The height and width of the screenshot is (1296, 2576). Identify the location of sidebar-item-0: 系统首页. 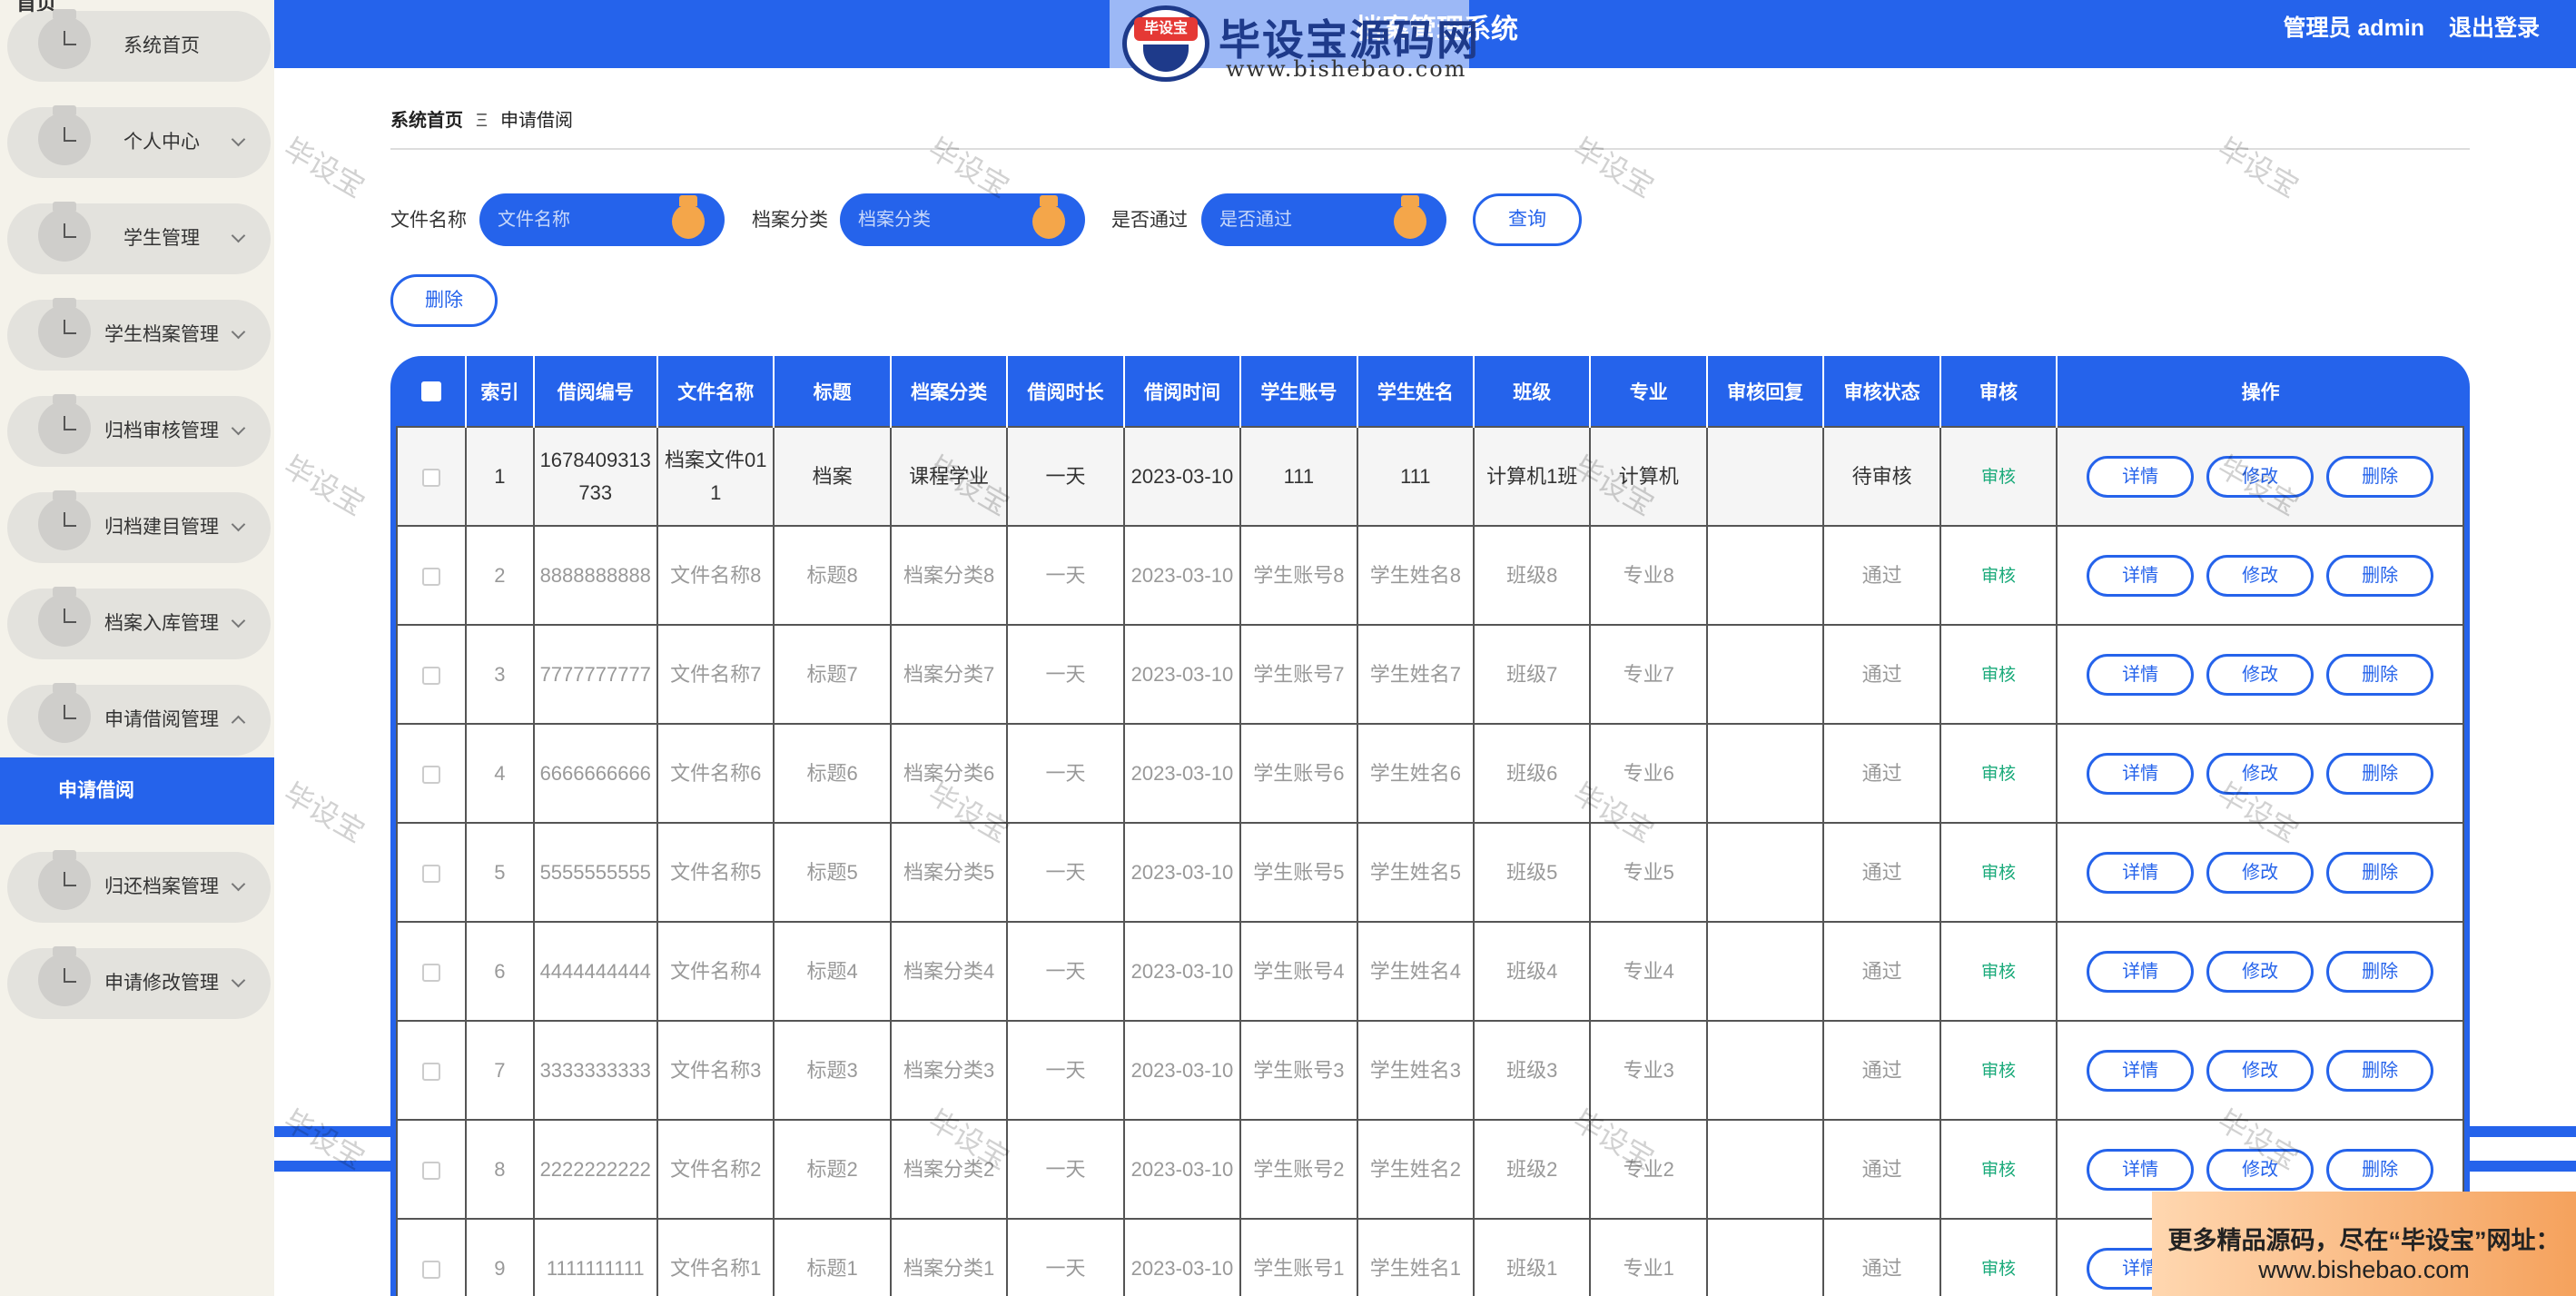
(139, 46).